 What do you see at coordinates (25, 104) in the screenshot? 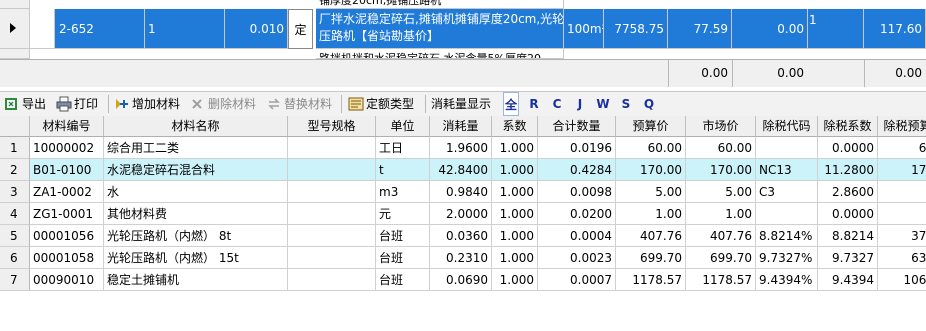
I see `export-button: 导出` at bounding box center [25, 104].